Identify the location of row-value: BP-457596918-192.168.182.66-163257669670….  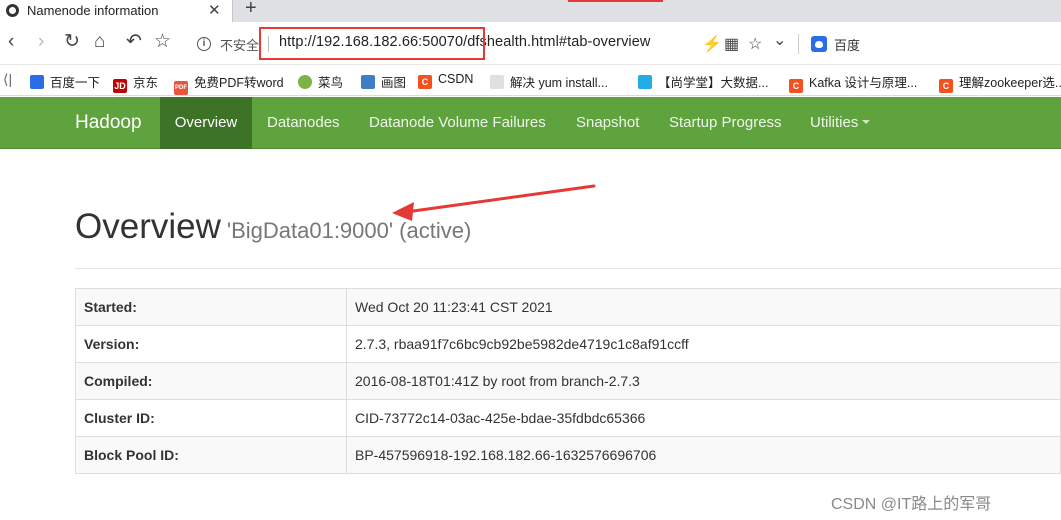
(703, 455).